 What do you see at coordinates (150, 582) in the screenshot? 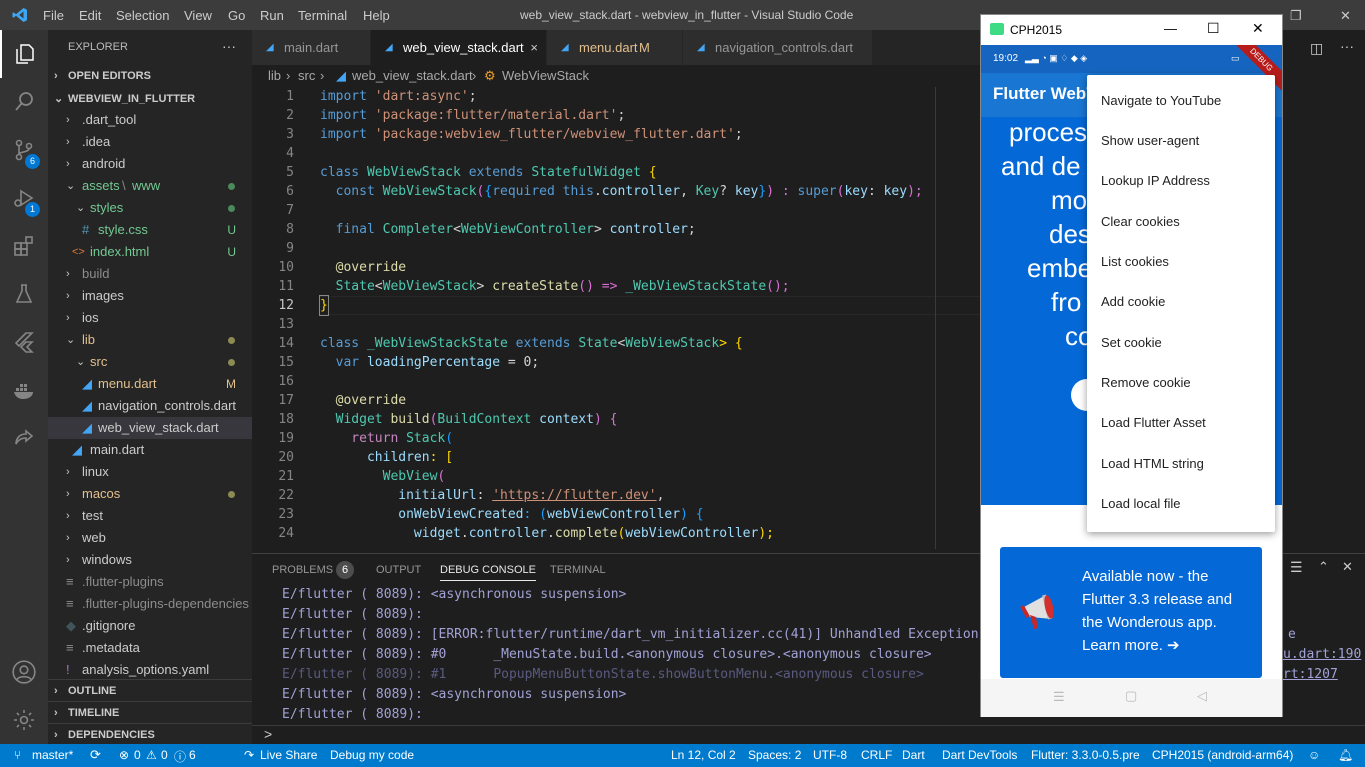
I see `file-flutter-plugins: ≡ .flutter-plugins` at bounding box center [150, 582].